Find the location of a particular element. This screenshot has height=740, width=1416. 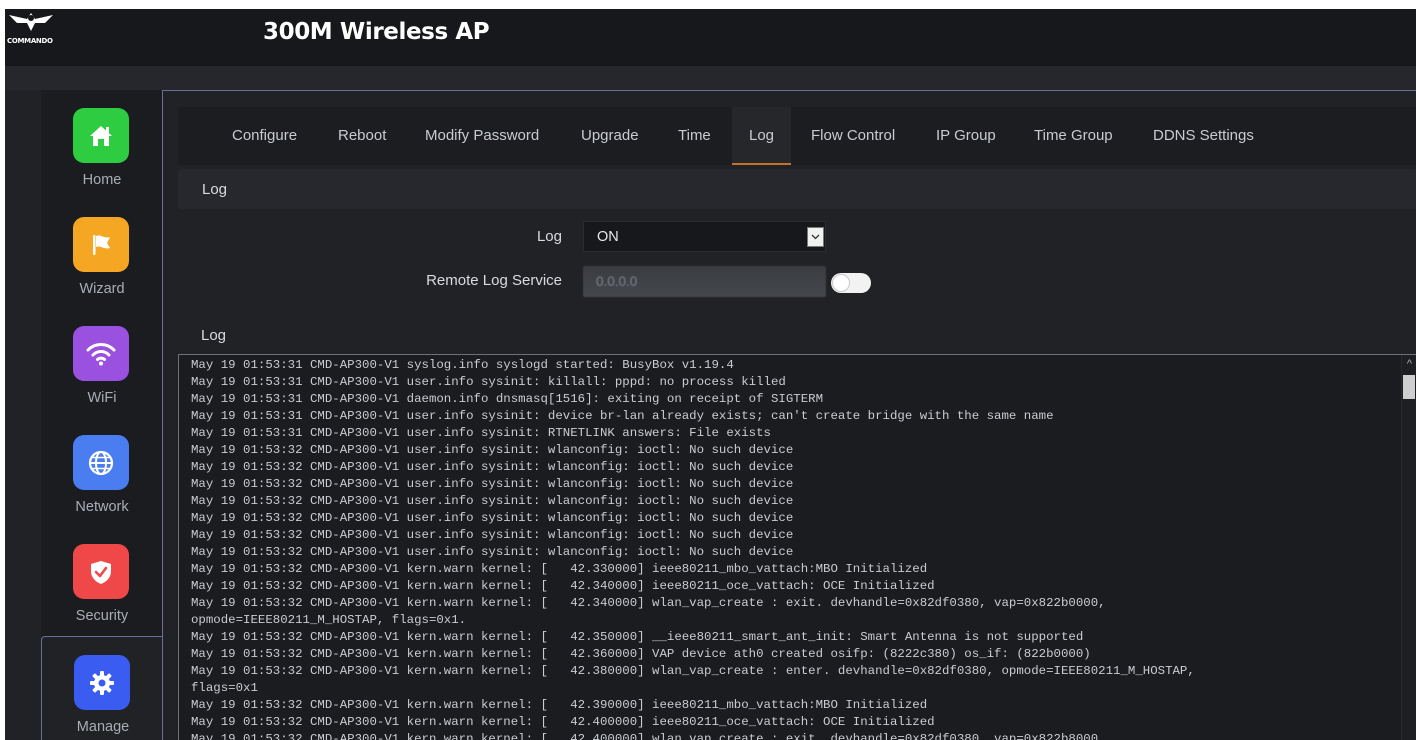

sidebar-item-wizard: Wizard is located at coordinates (102, 253).